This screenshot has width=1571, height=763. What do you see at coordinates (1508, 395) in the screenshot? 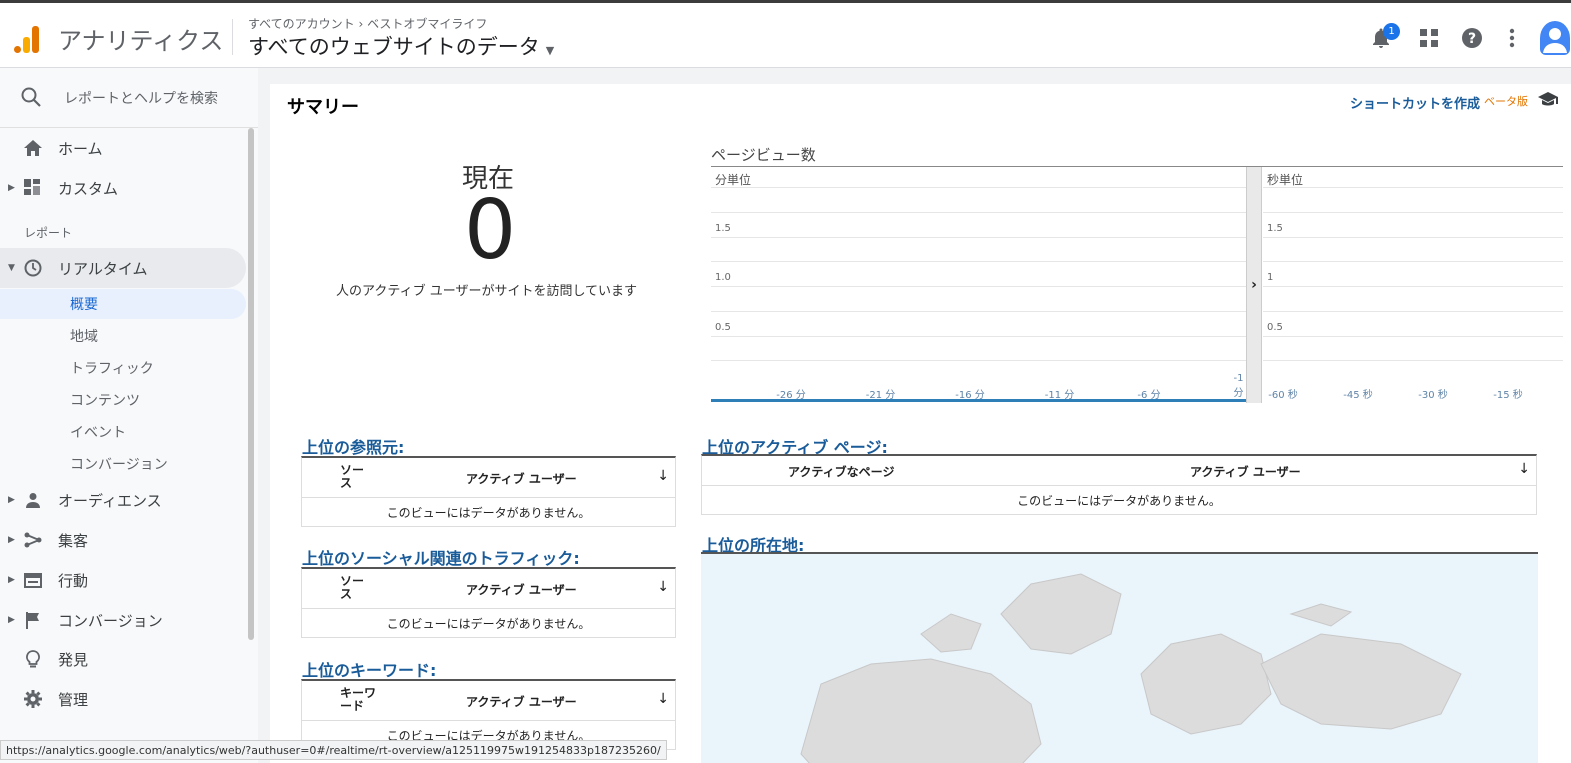
I see `chart-x-tick-label: -15 秒` at bounding box center [1508, 395].